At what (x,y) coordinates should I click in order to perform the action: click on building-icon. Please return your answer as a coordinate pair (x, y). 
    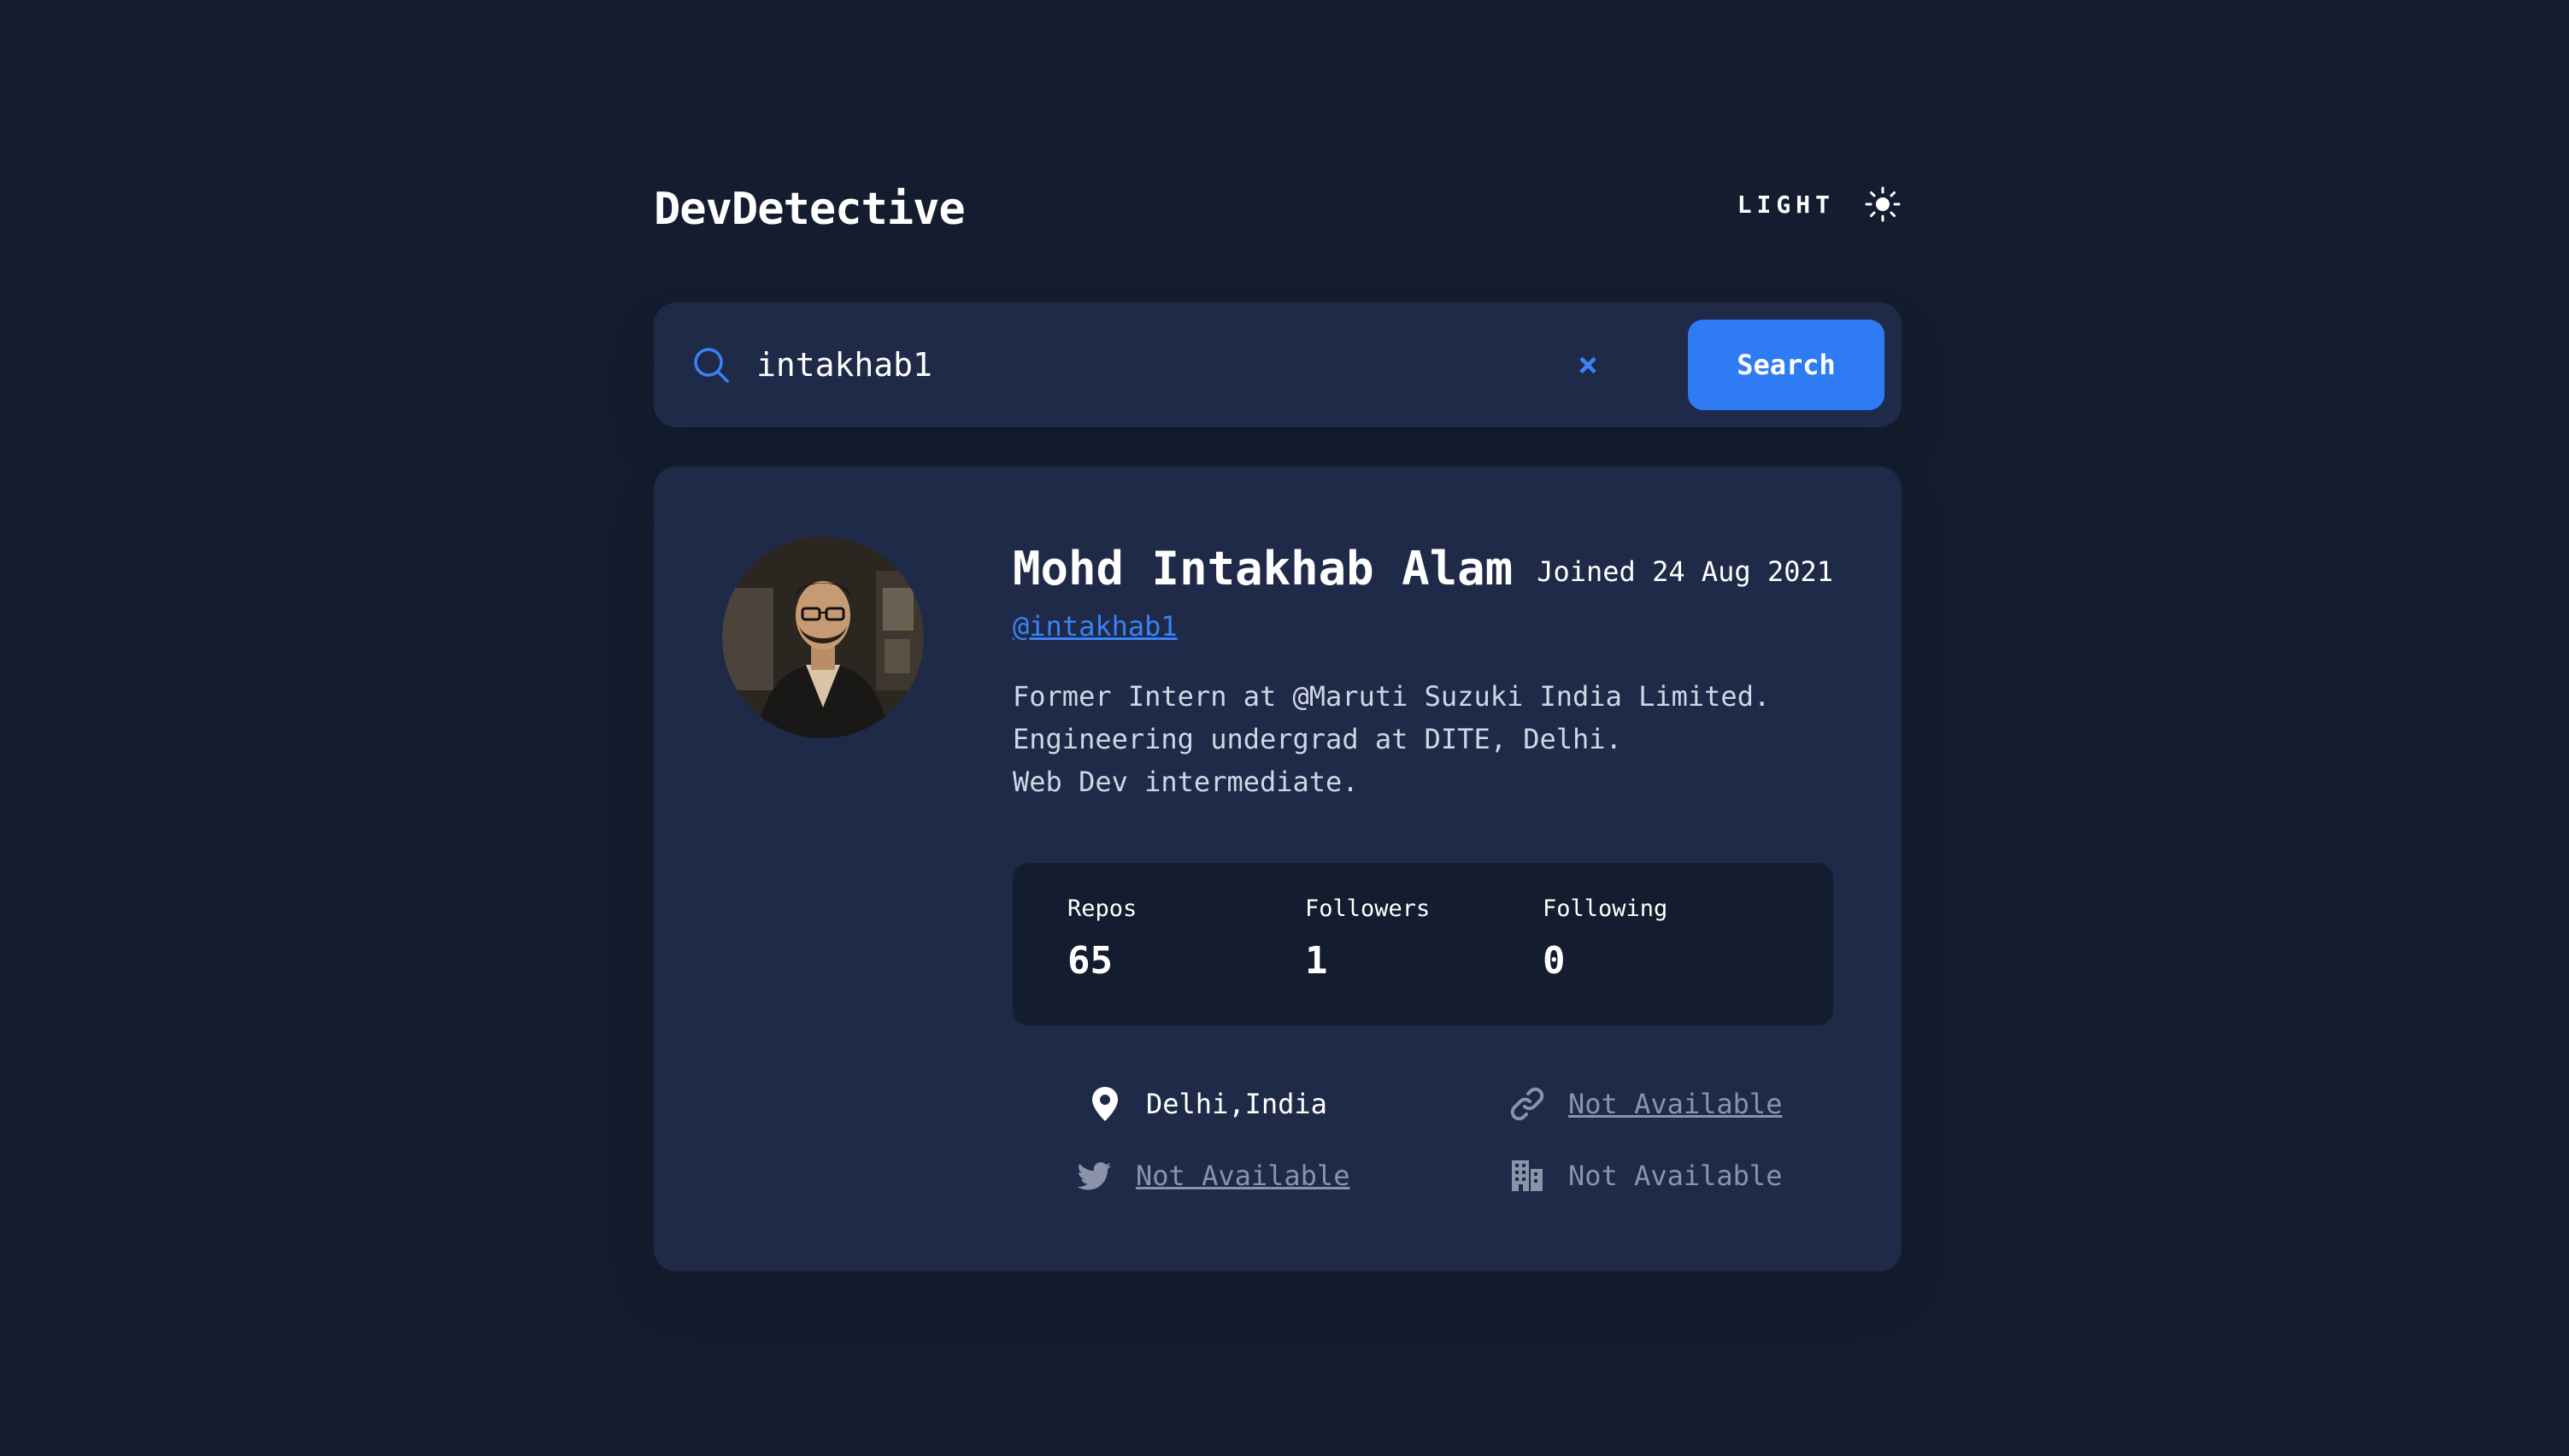
    Looking at the image, I should click on (1527, 1176).